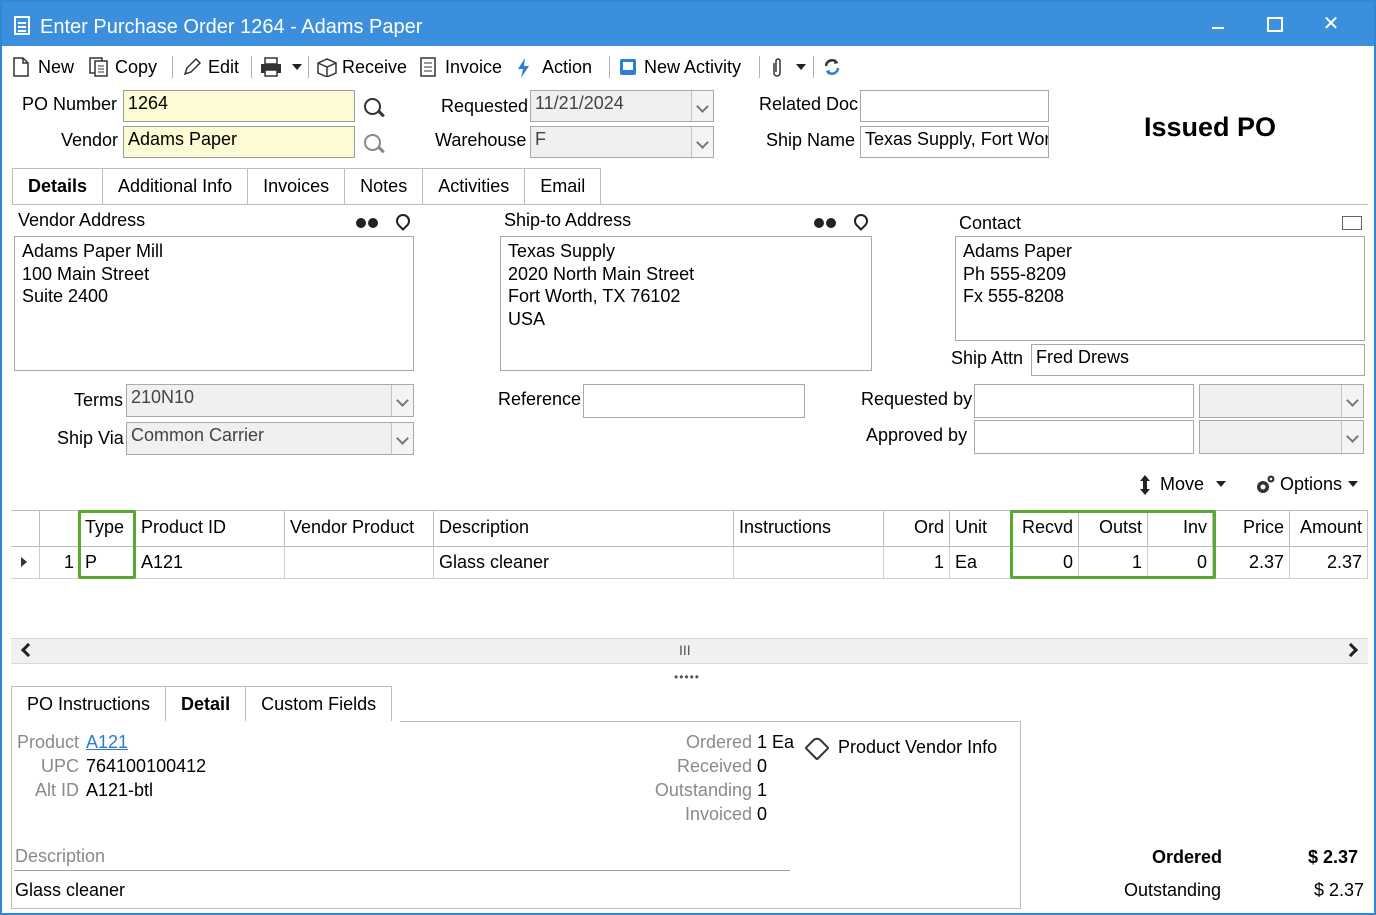 This screenshot has width=1376, height=915. What do you see at coordinates (718, 814) in the screenshot?
I see `invoiced-label: Invoiced` at bounding box center [718, 814].